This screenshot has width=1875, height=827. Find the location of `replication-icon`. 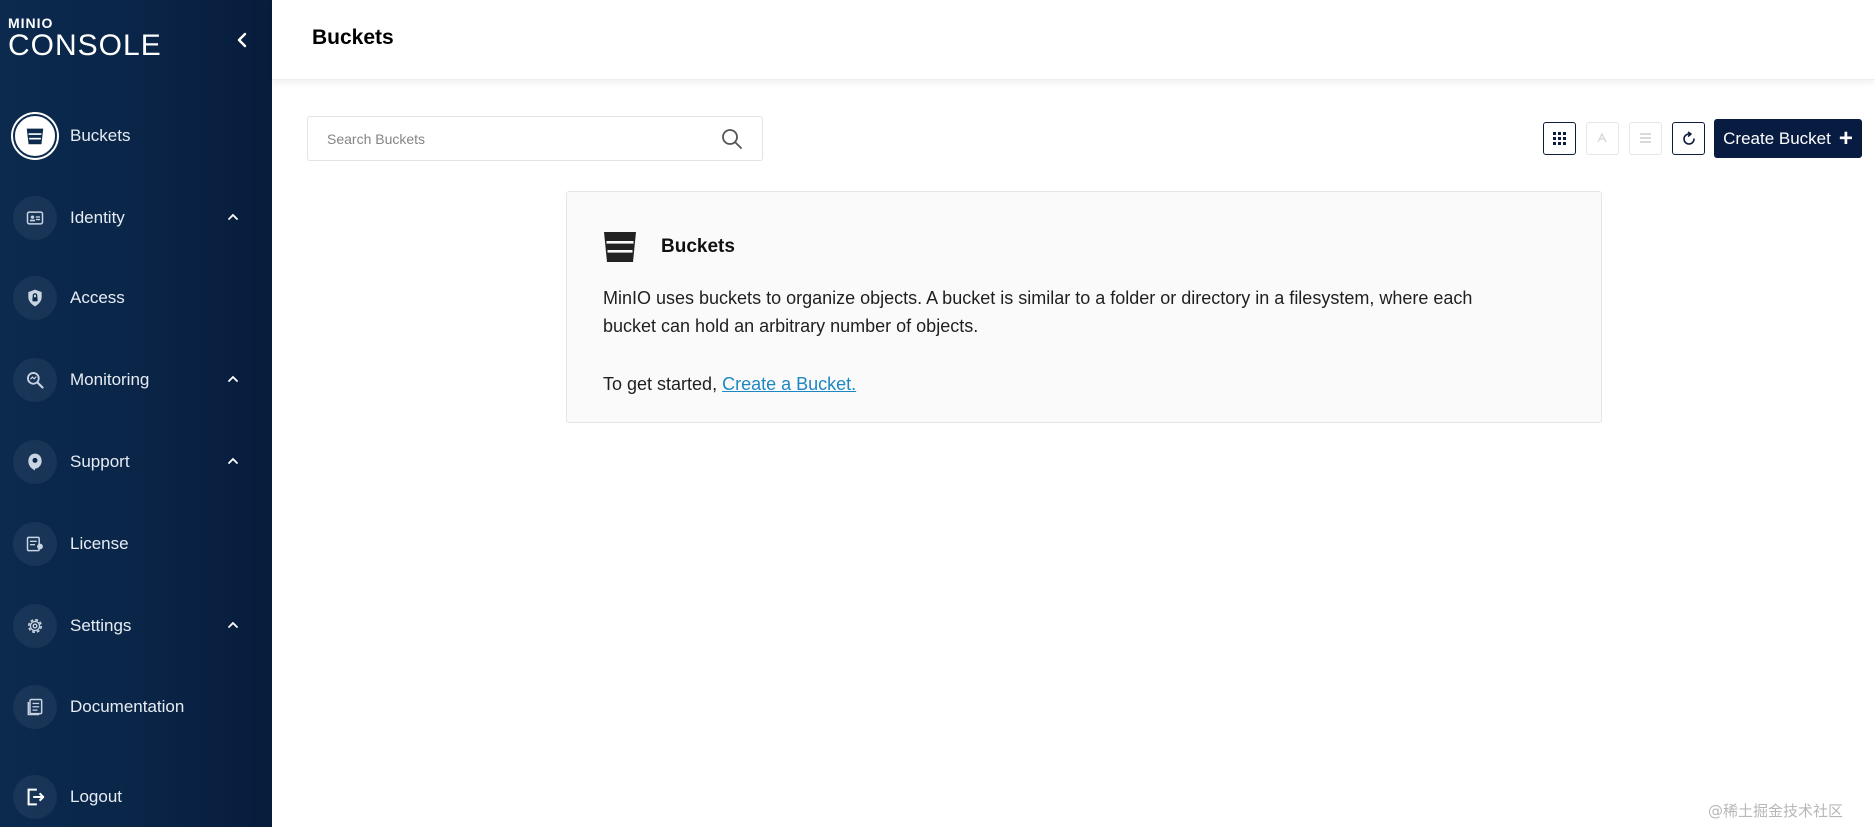

replication-icon is located at coordinates (1602, 137).